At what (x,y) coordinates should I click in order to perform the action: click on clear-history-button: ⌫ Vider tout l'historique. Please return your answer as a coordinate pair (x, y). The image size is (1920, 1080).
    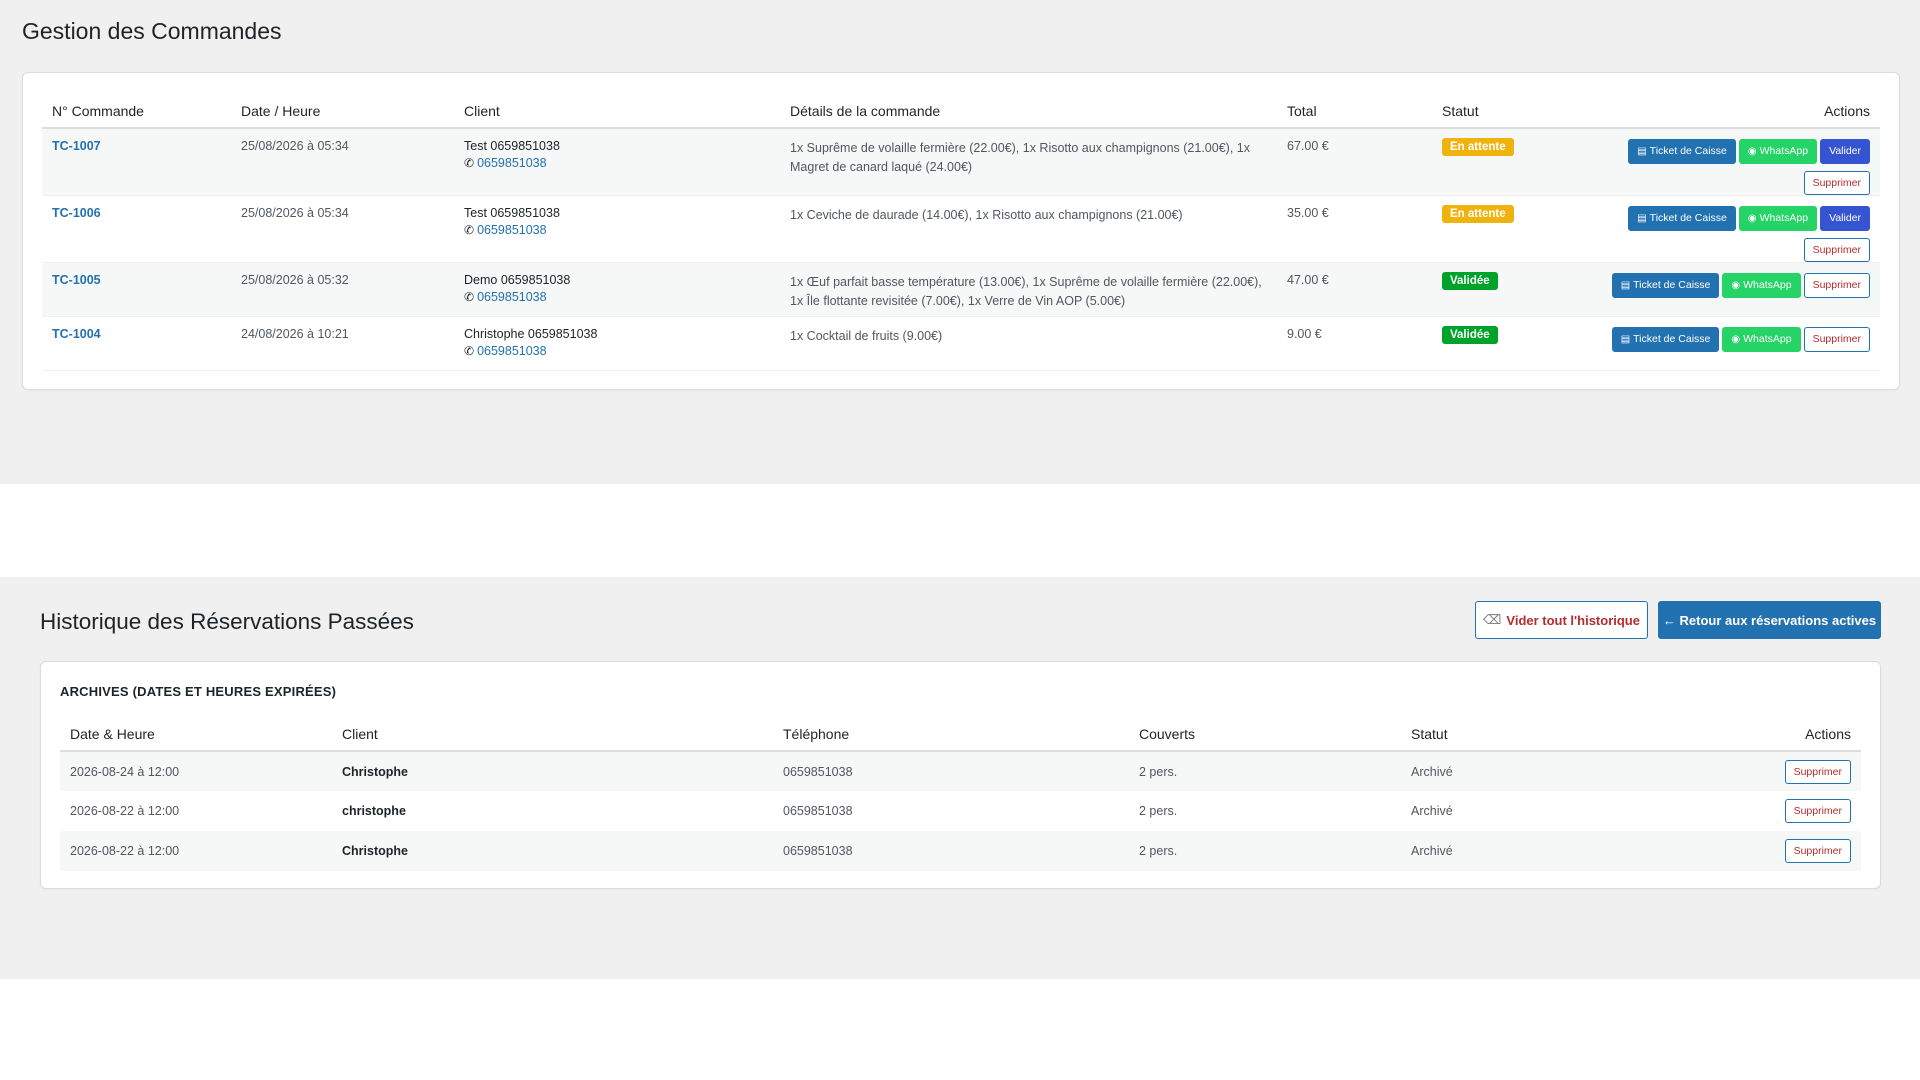
    Looking at the image, I should click on (1561, 620).